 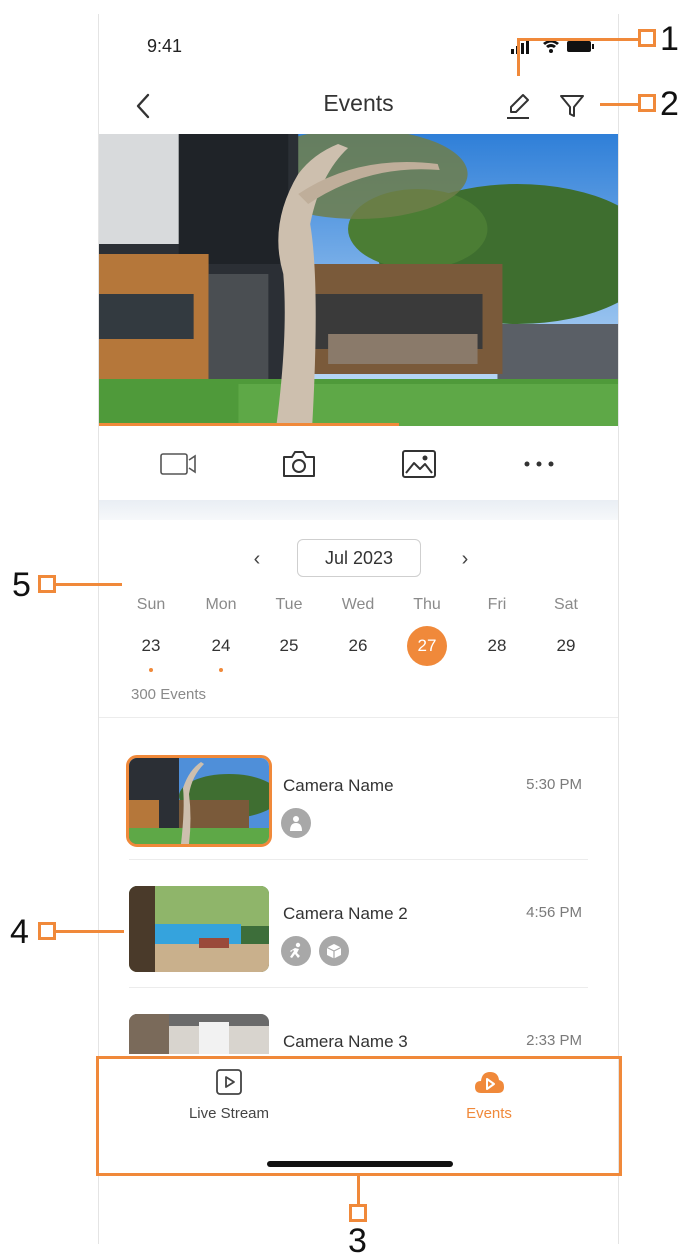 I want to click on person-icon, so click(x=296, y=823).